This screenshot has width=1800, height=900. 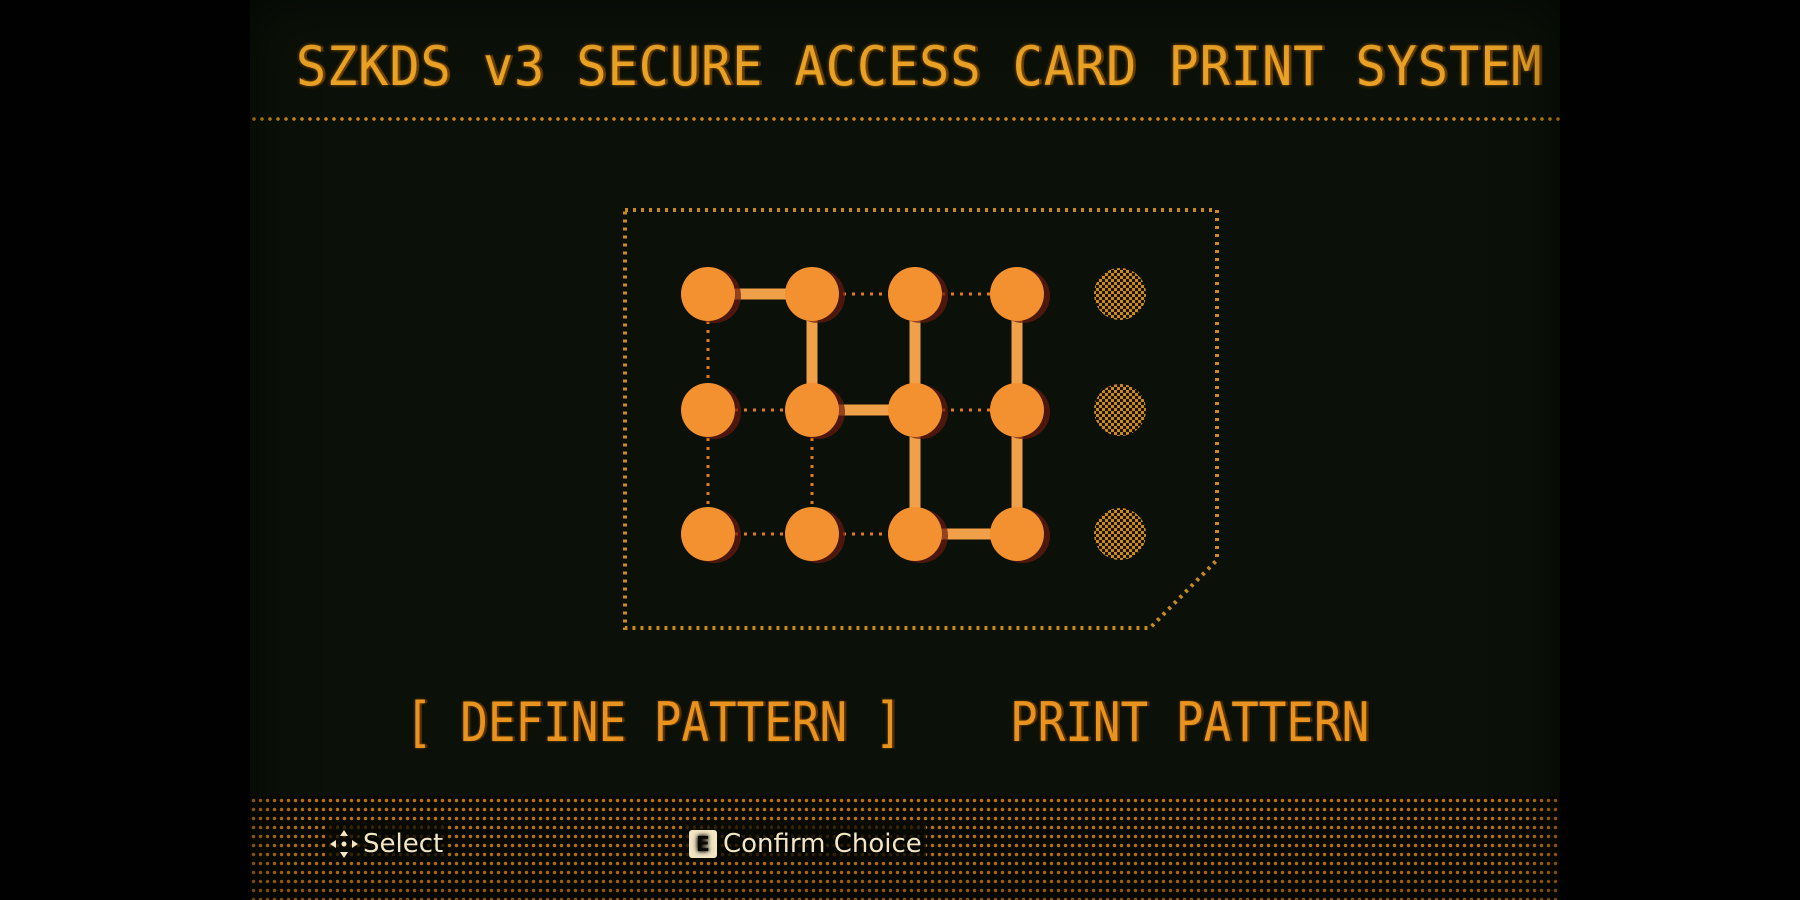 I want to click on define-pattern-option: [ DEFINE PATTERN ], so click(x=653, y=723).